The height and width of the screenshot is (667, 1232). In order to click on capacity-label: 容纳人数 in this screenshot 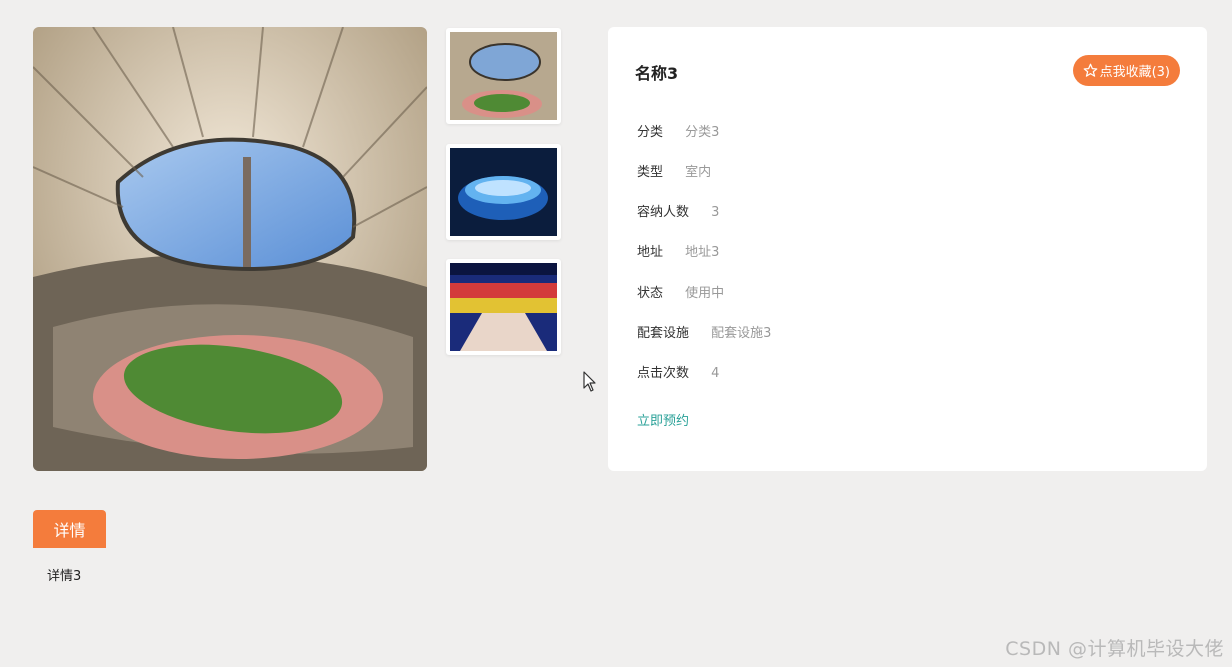, I will do `click(663, 212)`.